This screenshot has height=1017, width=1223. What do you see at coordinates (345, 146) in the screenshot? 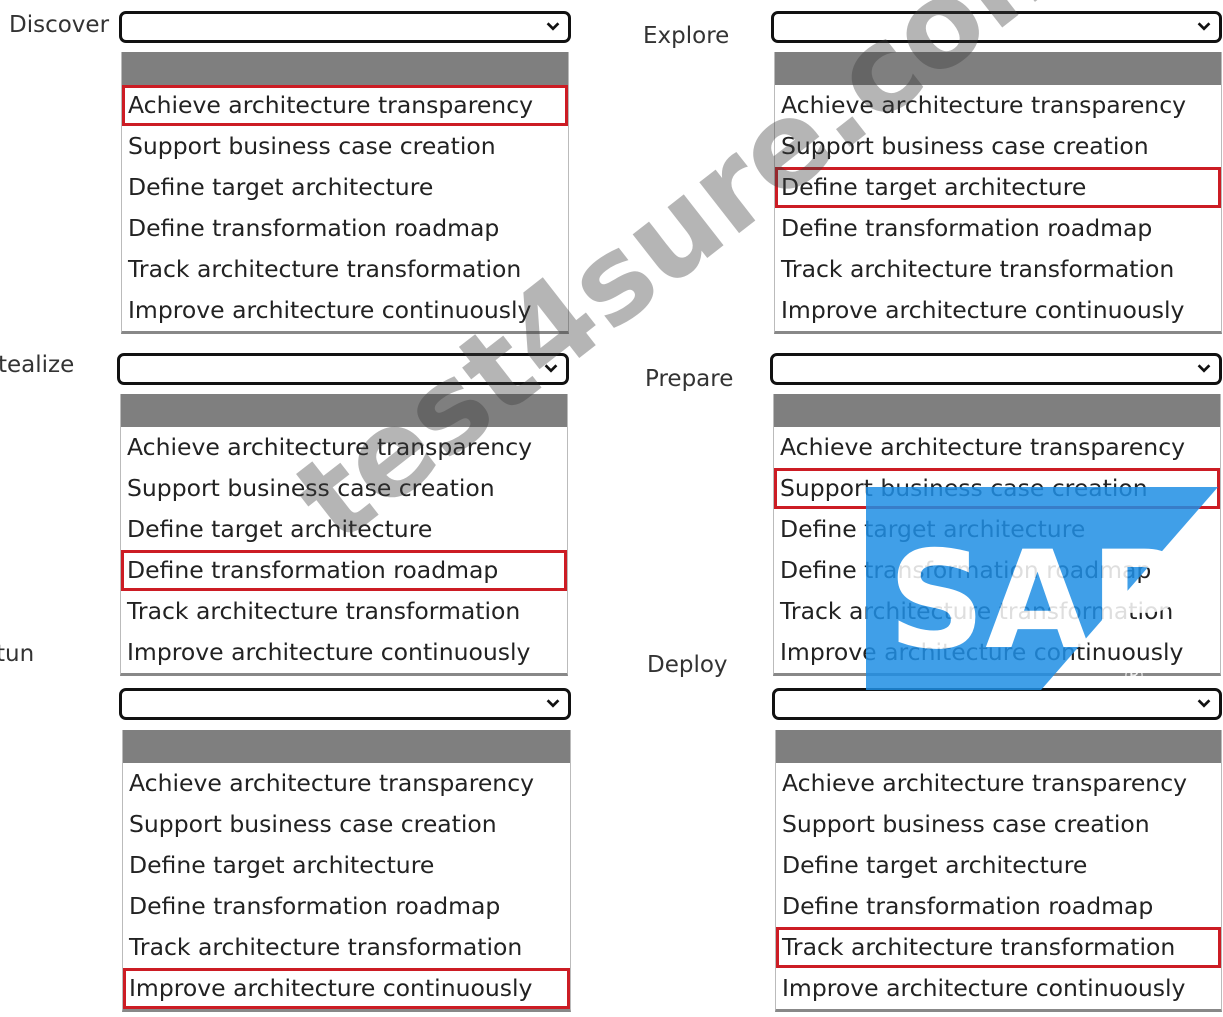
I see `discover-option-2: Support business case creation` at bounding box center [345, 146].